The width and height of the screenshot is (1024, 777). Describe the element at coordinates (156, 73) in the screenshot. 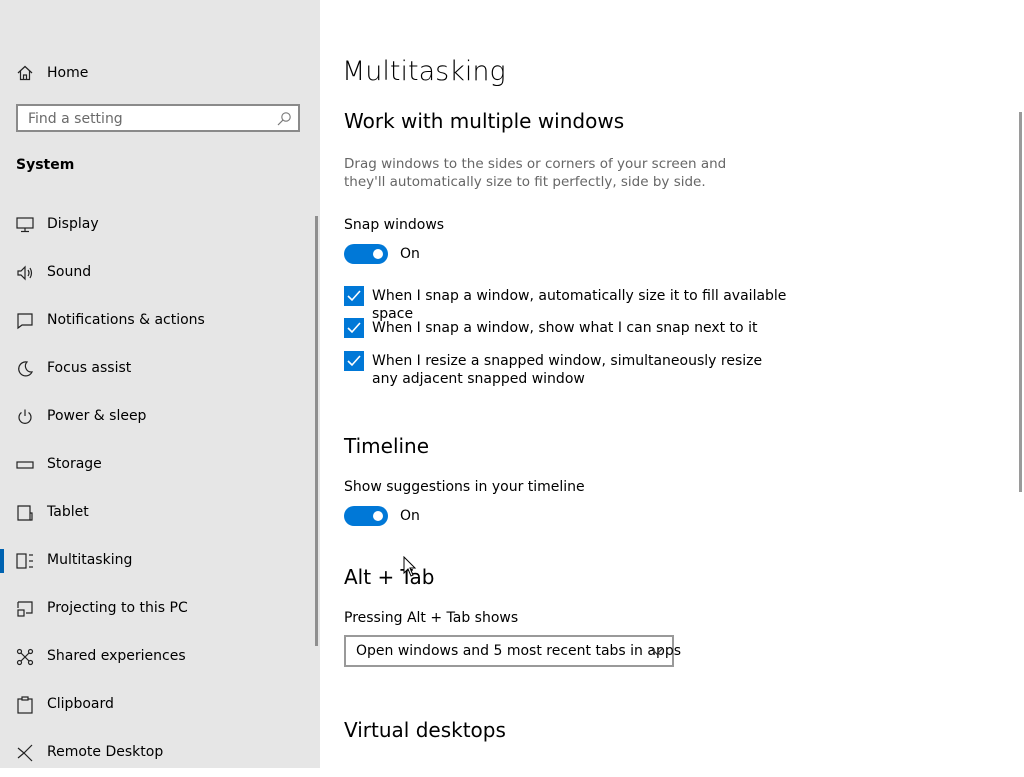

I see `home-link: Home` at that location.